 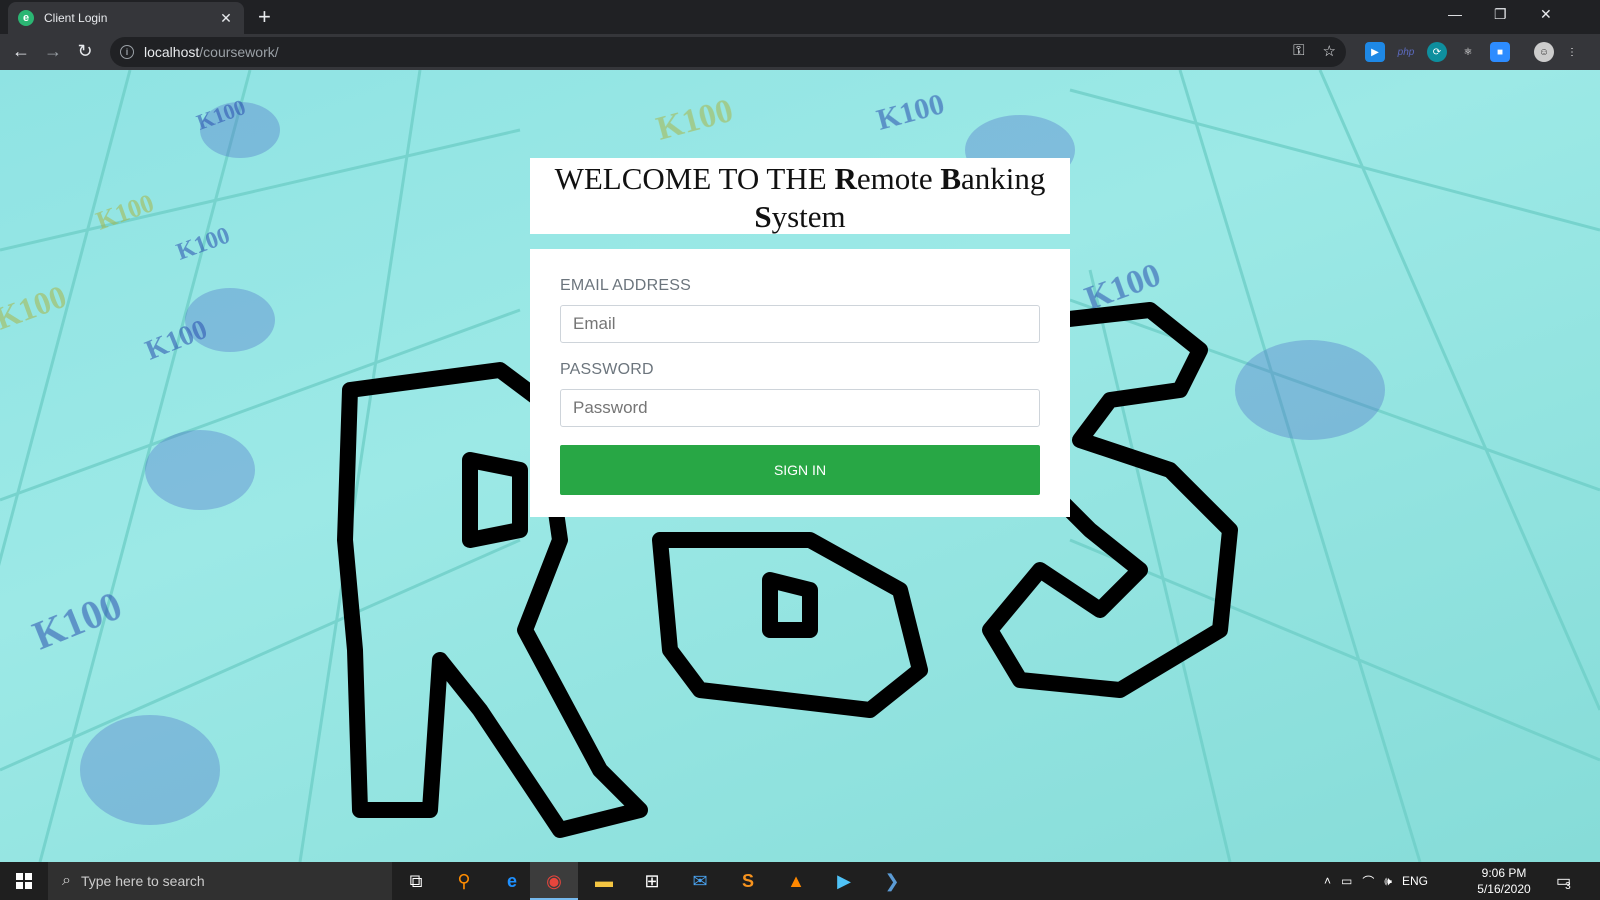 What do you see at coordinates (796, 881) in the screenshot?
I see `vlc-icon: ▲` at bounding box center [796, 881].